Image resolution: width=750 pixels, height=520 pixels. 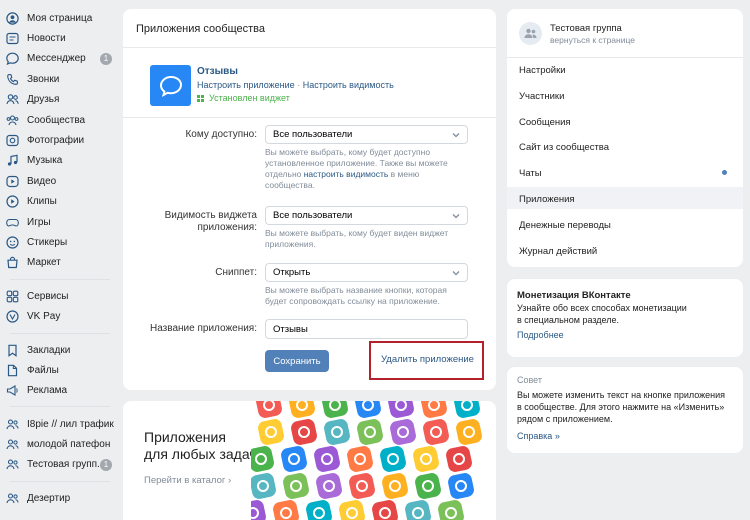 I want to click on help-line: приложения., so click(x=290, y=244).